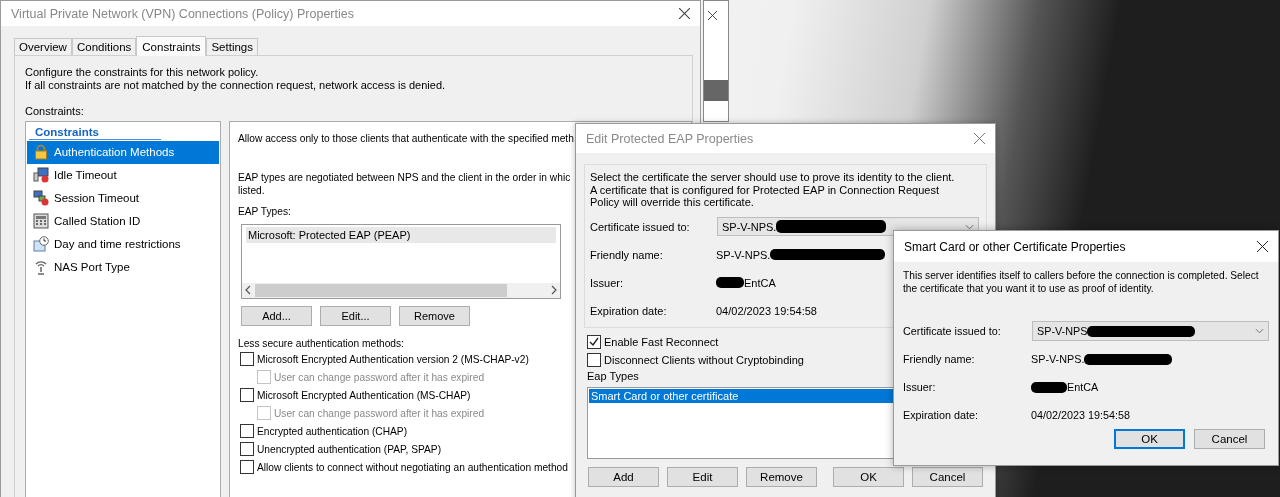 This screenshot has height=497, width=1280. What do you see at coordinates (623, 476) in the screenshot?
I see `dialog-button: Add` at bounding box center [623, 476].